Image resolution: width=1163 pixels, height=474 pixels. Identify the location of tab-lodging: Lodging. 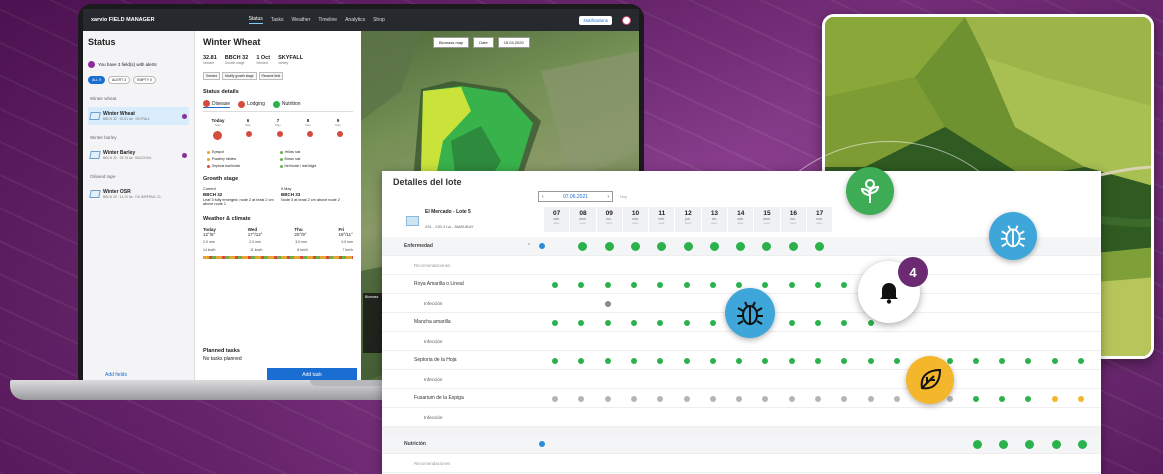
(251, 104).